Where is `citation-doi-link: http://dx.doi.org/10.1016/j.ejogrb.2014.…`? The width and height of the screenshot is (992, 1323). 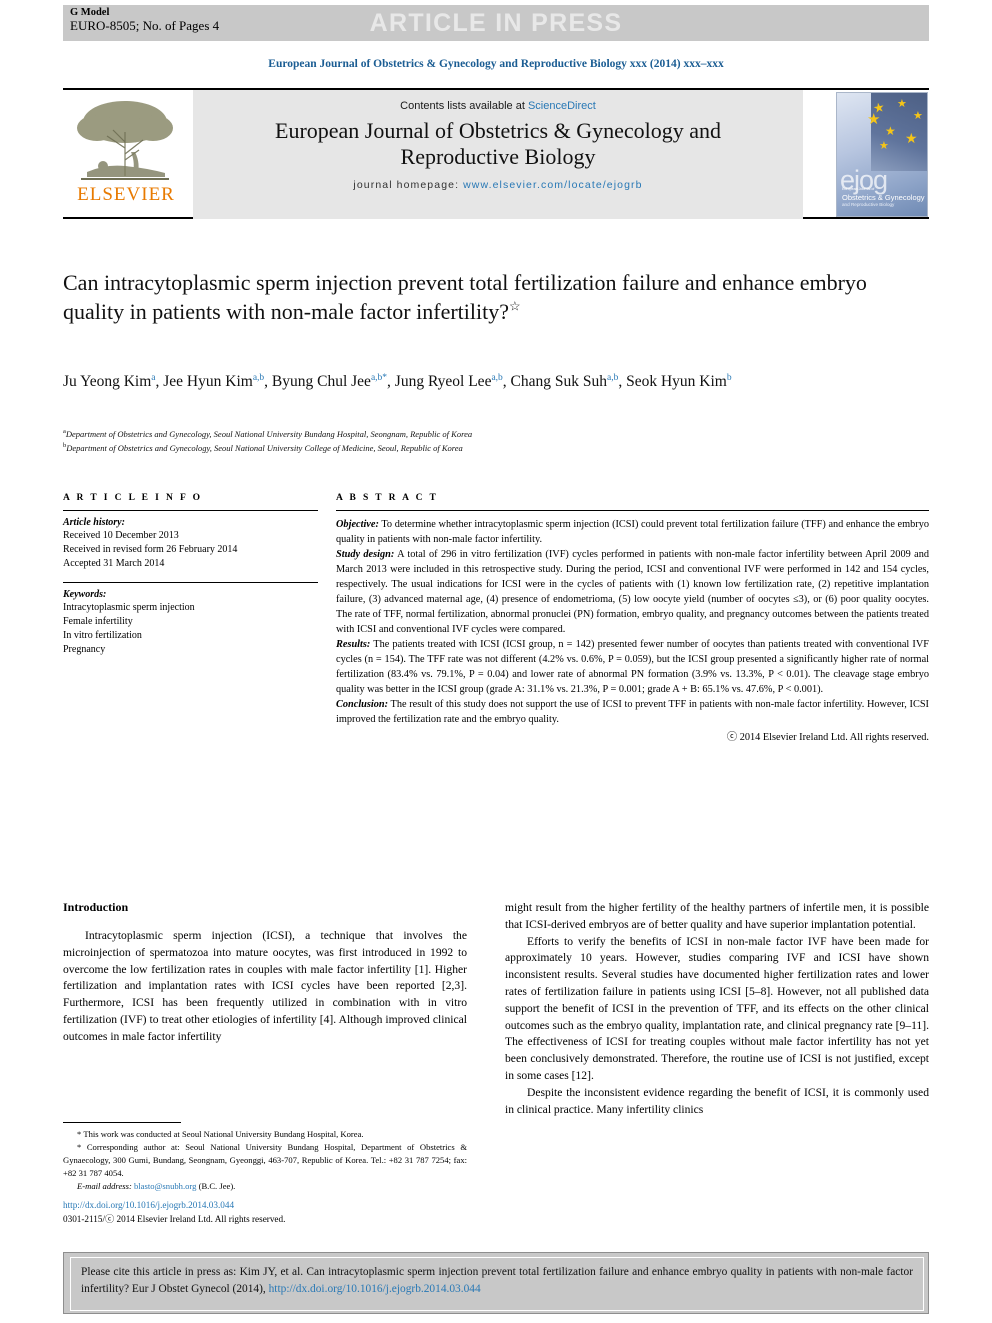
citation-doi-link: http://dx.doi.org/10.1016/j.ejogrb.2014.… is located at coordinates (375, 1289).